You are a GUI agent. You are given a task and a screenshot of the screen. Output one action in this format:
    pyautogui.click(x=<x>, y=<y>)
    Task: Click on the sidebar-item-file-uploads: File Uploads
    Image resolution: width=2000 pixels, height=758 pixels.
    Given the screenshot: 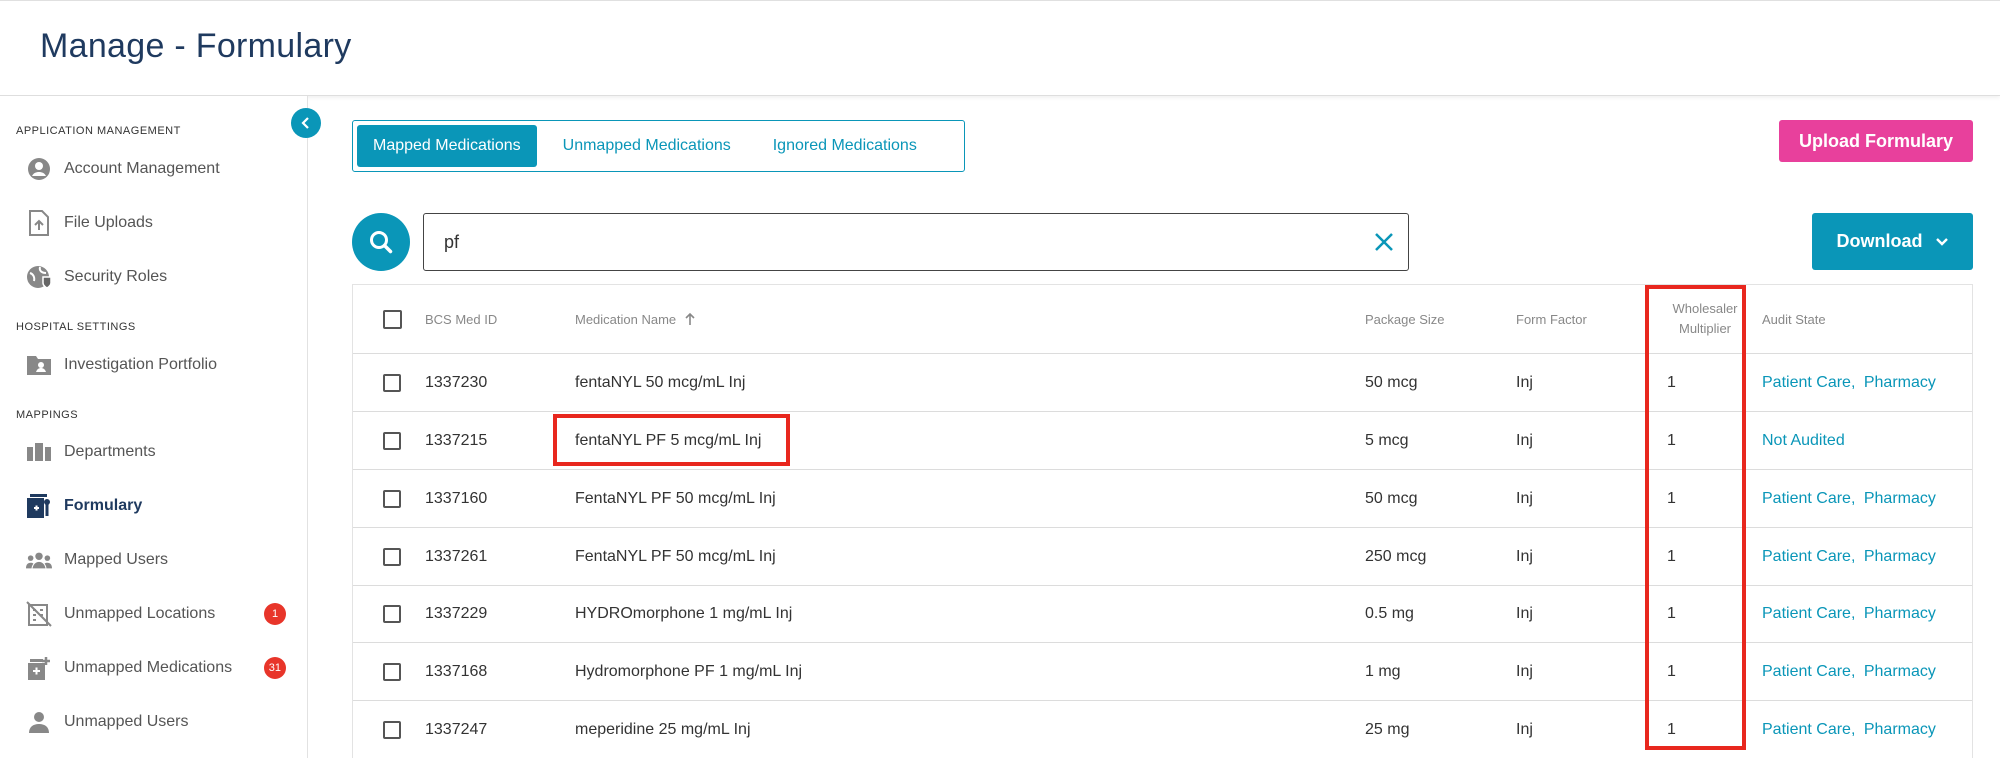 What is the action you would take?
    pyautogui.click(x=156, y=223)
    